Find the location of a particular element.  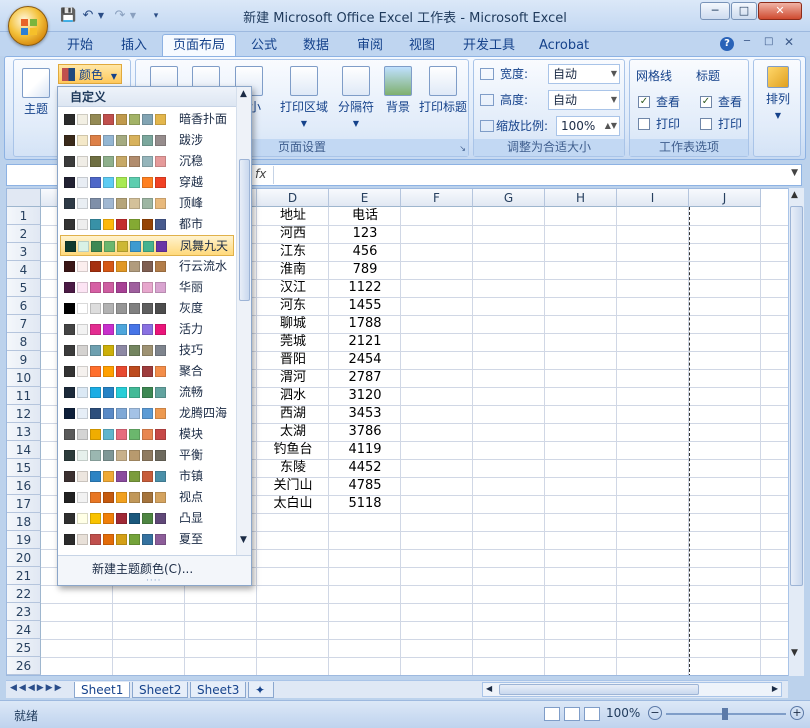

sheet-tab-2: Sheet2 is located at coordinates (160, 690).